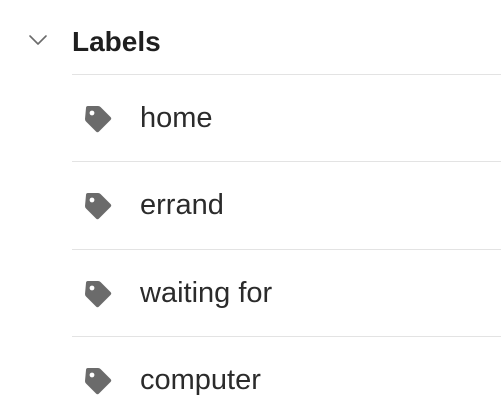 This screenshot has height=420, width=501. What do you see at coordinates (200, 380) in the screenshot?
I see `label-name: computer` at bounding box center [200, 380].